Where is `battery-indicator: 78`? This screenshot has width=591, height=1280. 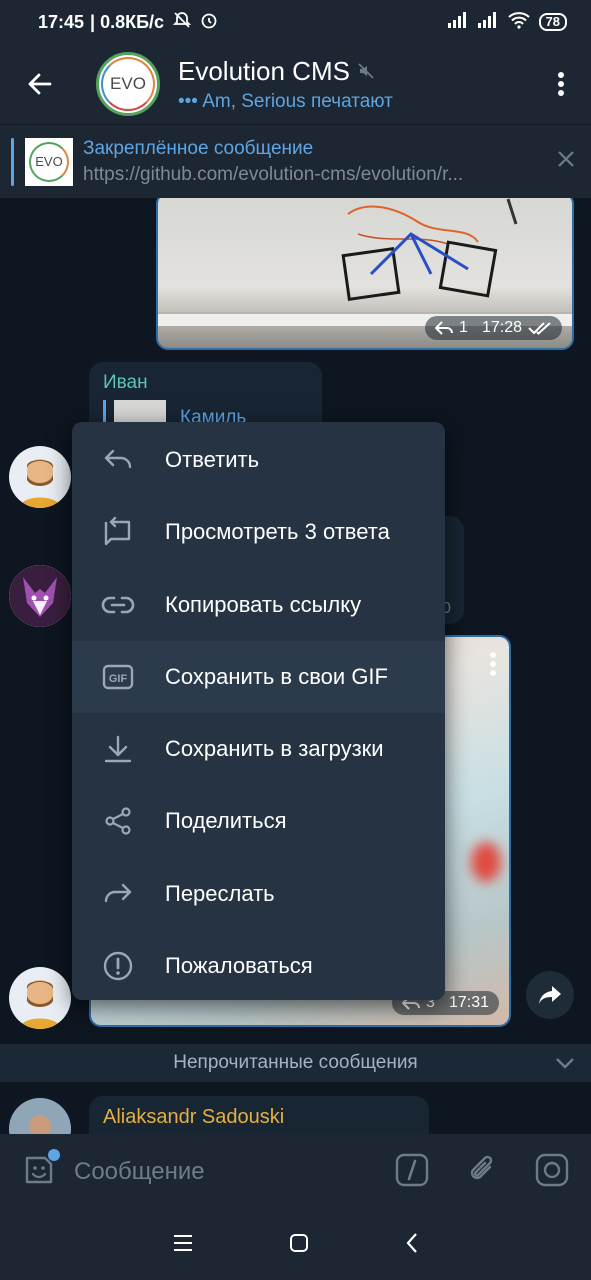
battery-indicator: 78 is located at coordinates (552, 22).